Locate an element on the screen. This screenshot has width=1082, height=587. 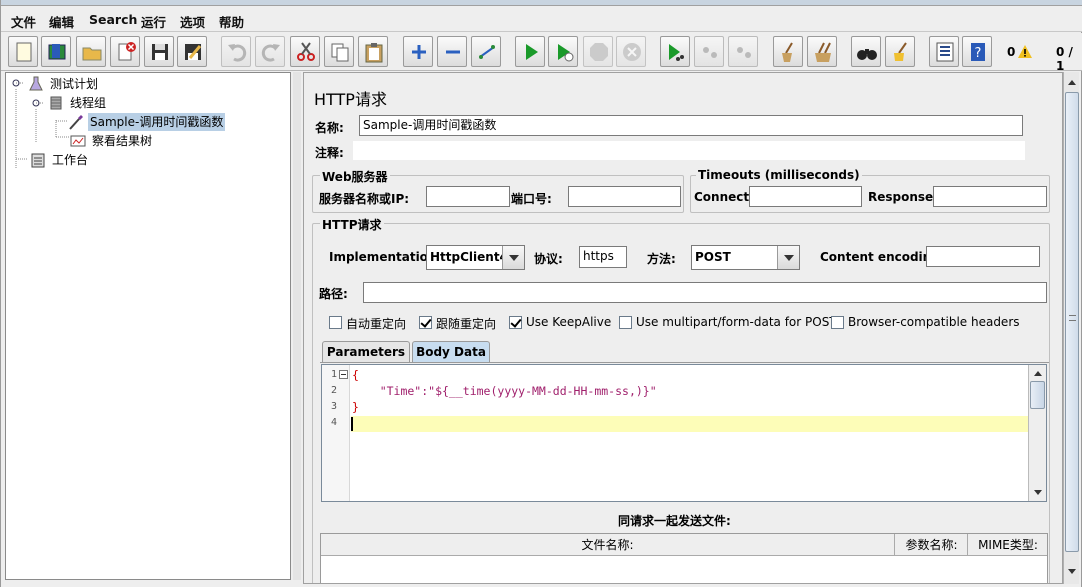
save-as-button is located at coordinates (192, 51).